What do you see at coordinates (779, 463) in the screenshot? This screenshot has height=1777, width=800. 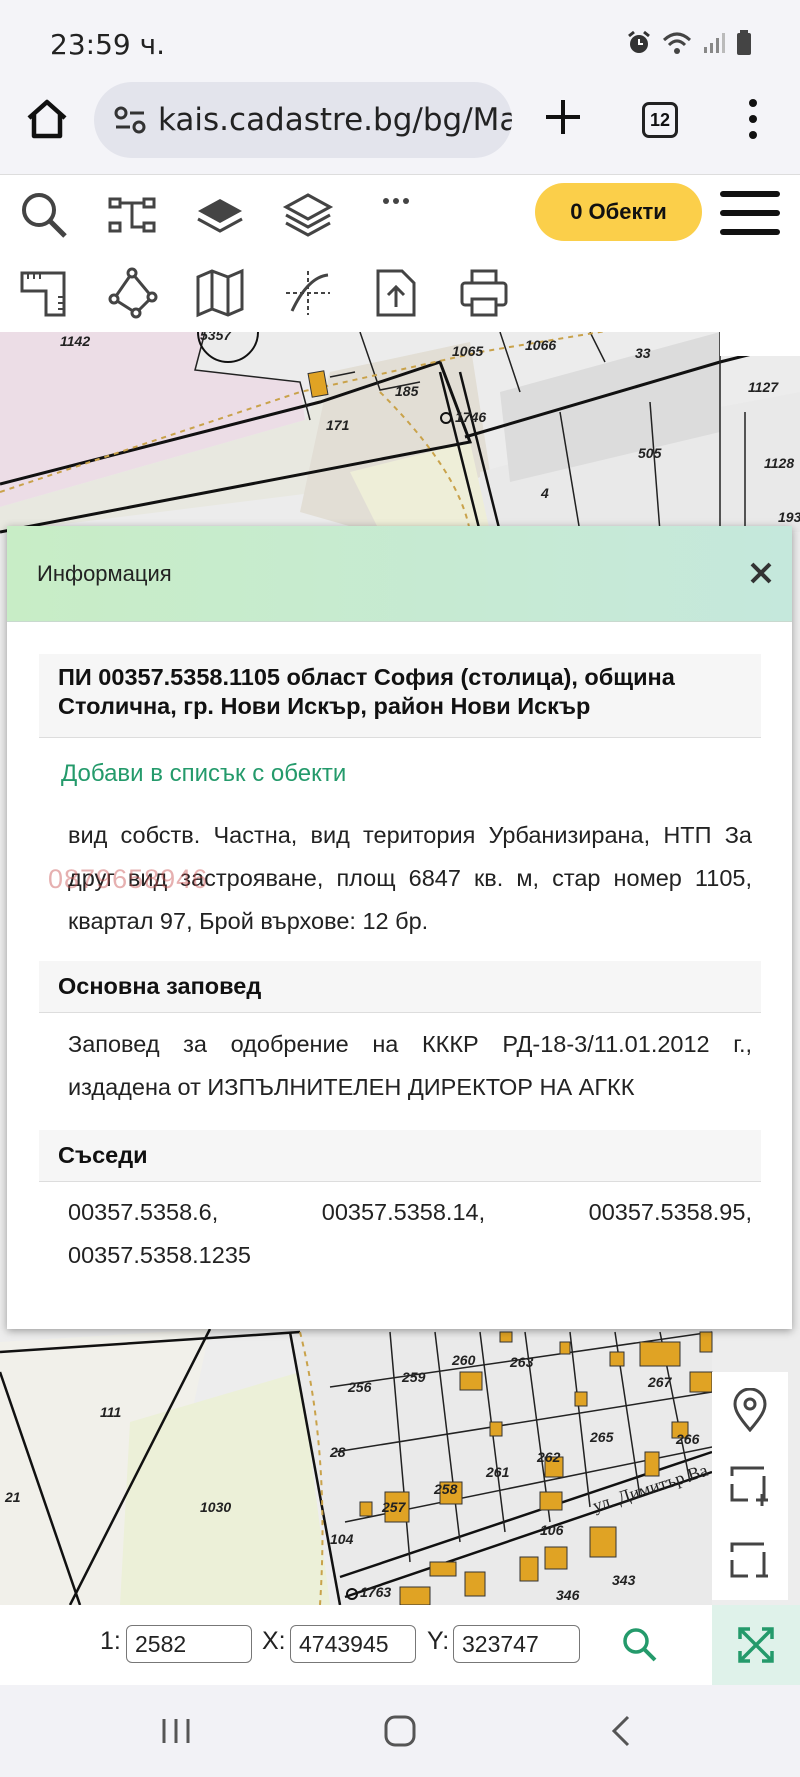 I see `map-label: 1128` at bounding box center [779, 463].